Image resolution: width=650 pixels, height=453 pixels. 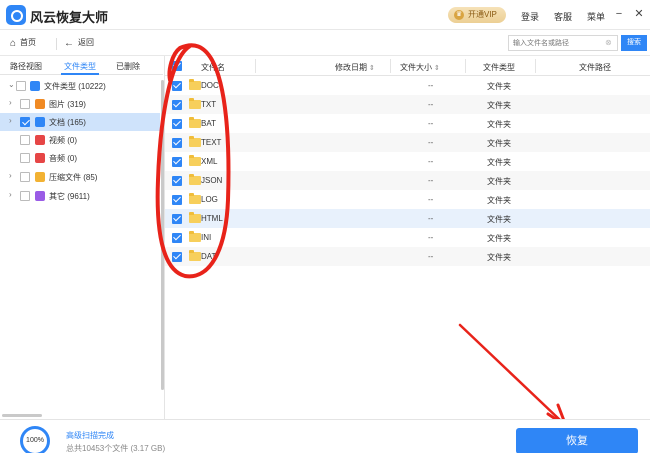 What do you see at coordinates (325, 43) in the screenshot?
I see `nav-bar: ⌂首页 ← 返回 ⊗ 搜索` at bounding box center [325, 43].